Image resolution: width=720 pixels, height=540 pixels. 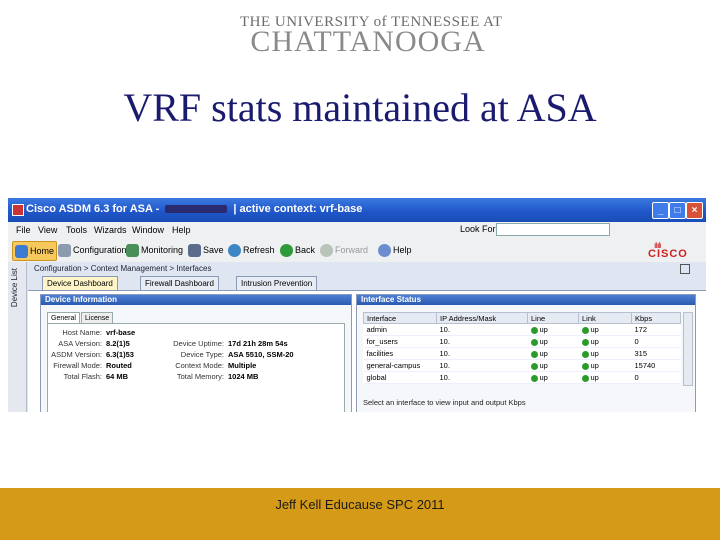 What do you see at coordinates (656, 377) in the screenshot?
I see `cell-kbps: 0` at bounding box center [656, 377].